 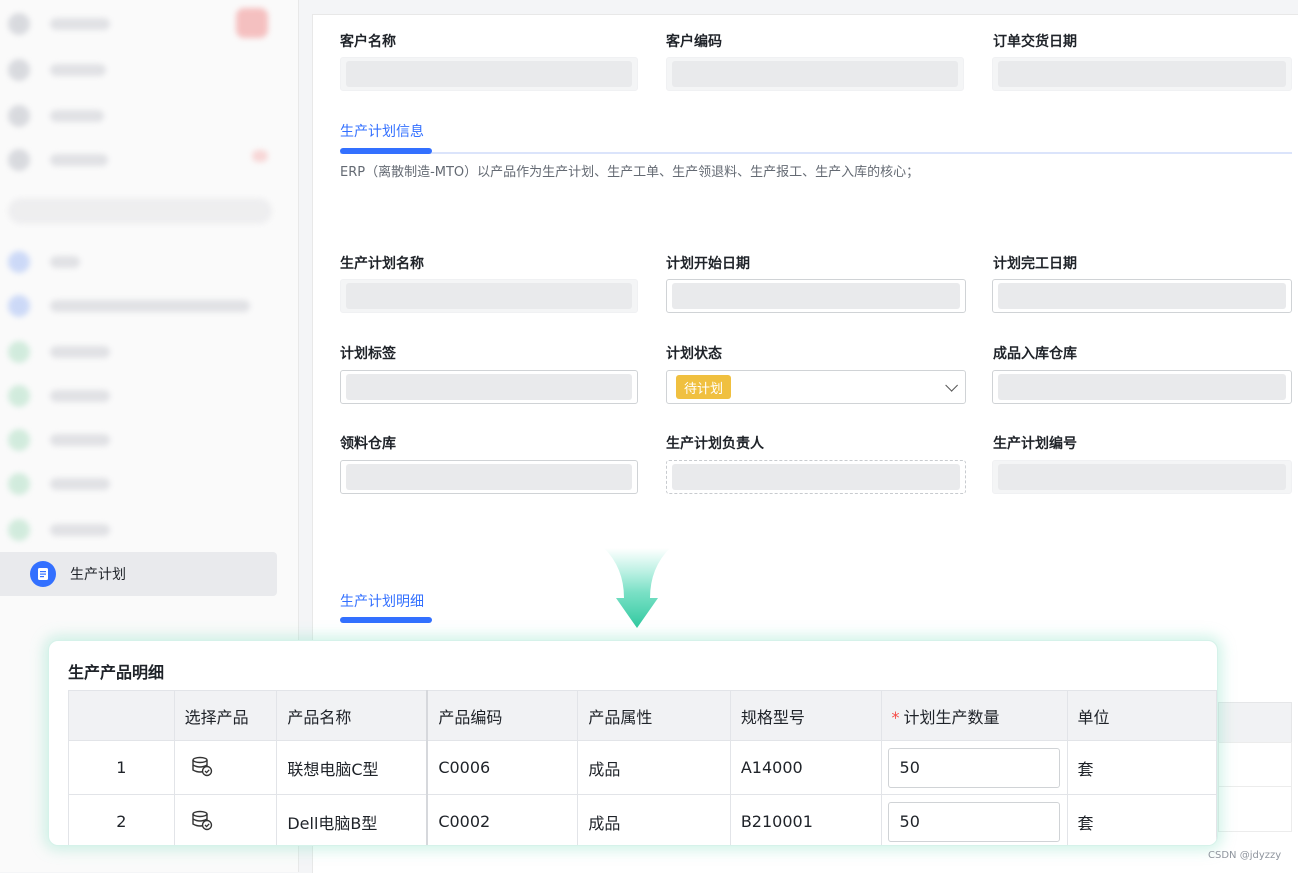 What do you see at coordinates (382, 601) in the screenshot?
I see `section-title-plan-detail: 生产计划明细` at bounding box center [382, 601].